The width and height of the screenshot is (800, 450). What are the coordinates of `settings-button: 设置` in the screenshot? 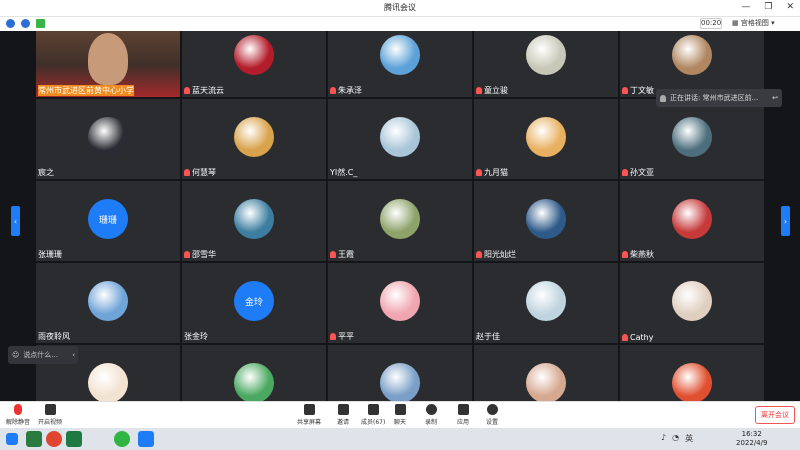 It's located at (492, 415).